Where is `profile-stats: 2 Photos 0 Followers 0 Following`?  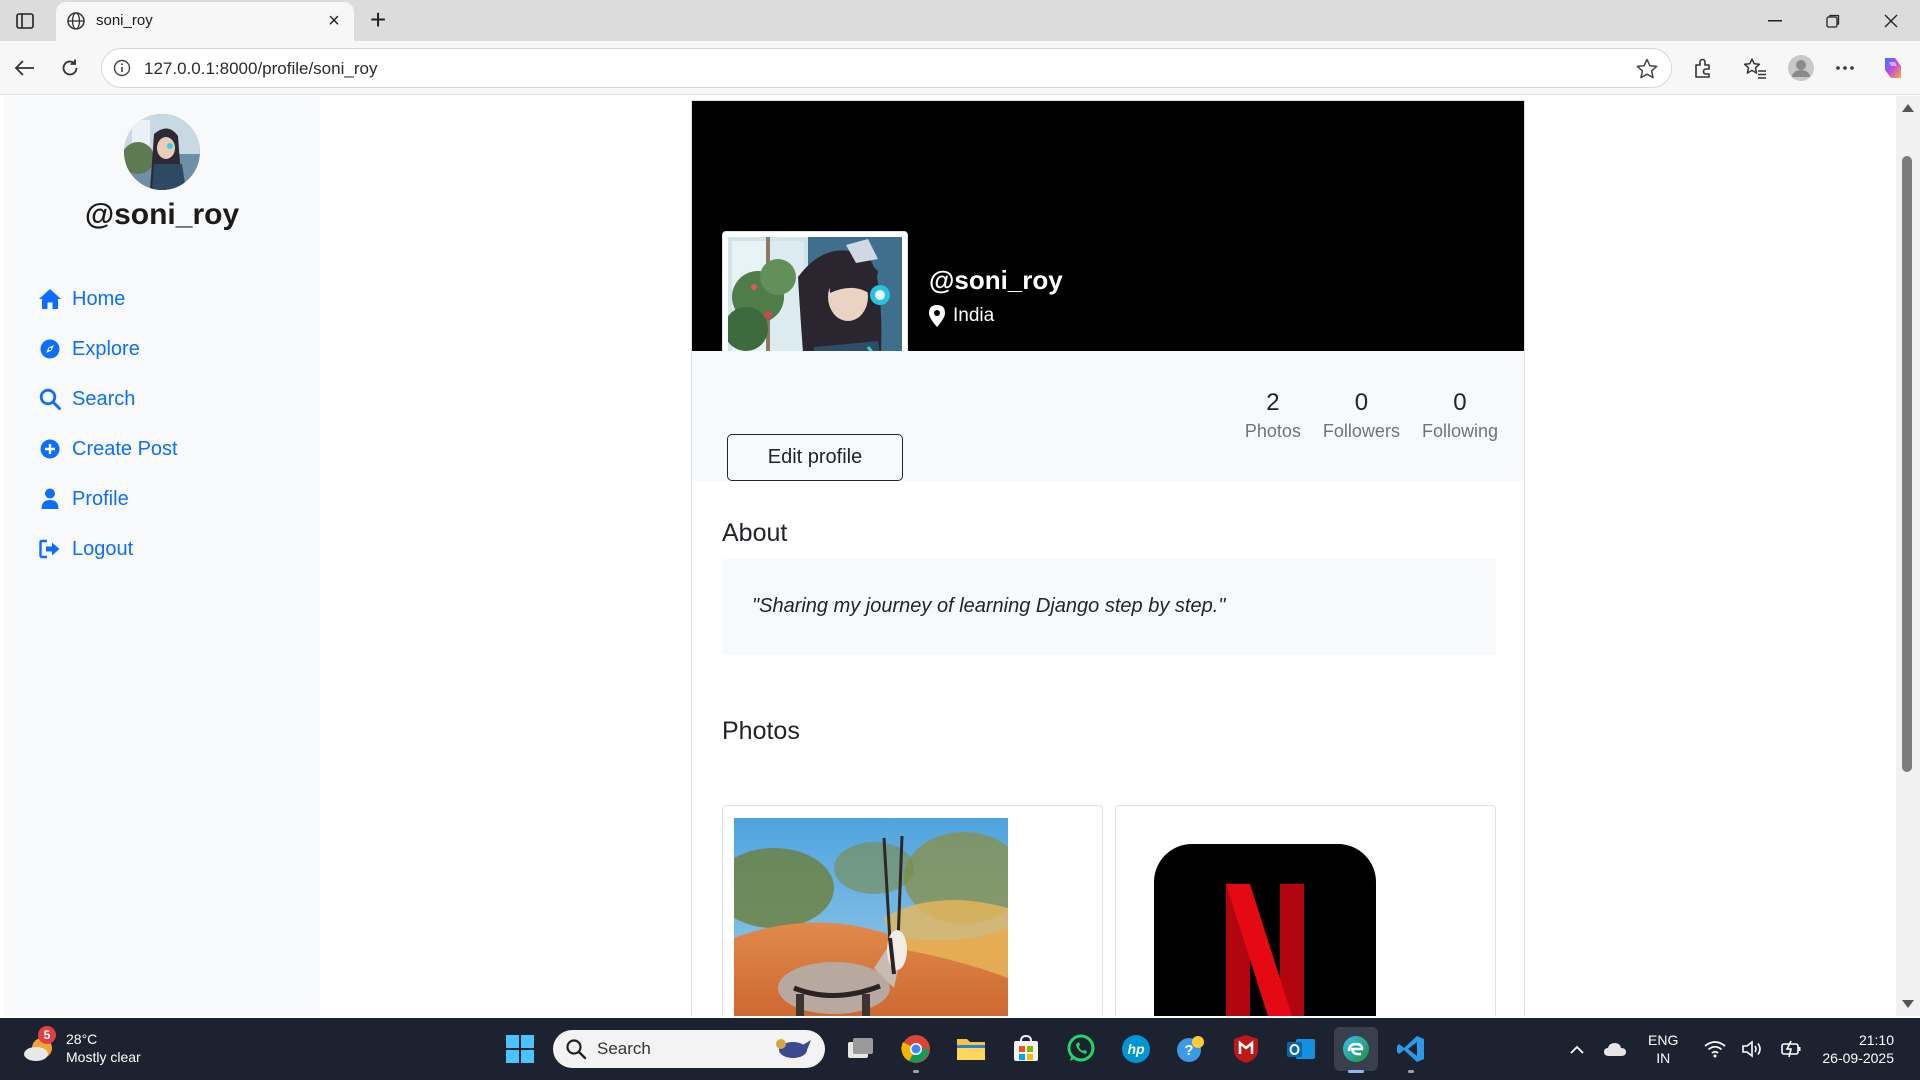
profile-stats: 2 Photos 0 Followers 0 Following is located at coordinates (1360, 414).